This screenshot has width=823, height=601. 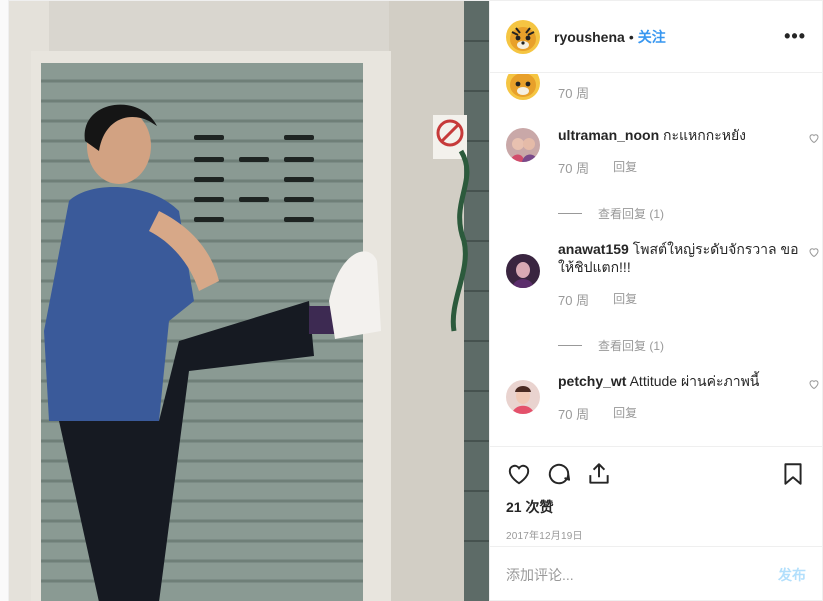 What do you see at coordinates (705, 135) in the screenshot?
I see `comment-text: กะแหกกะหยัง` at bounding box center [705, 135].